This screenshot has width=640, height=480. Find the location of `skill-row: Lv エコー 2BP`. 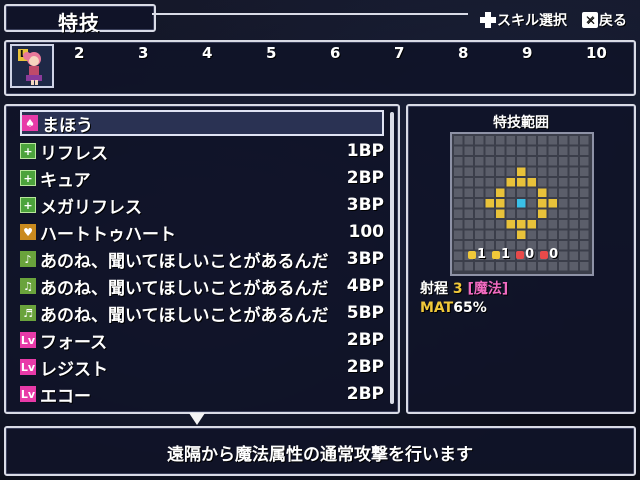

skill-row: Lv エコー 2BP is located at coordinates (202, 394).